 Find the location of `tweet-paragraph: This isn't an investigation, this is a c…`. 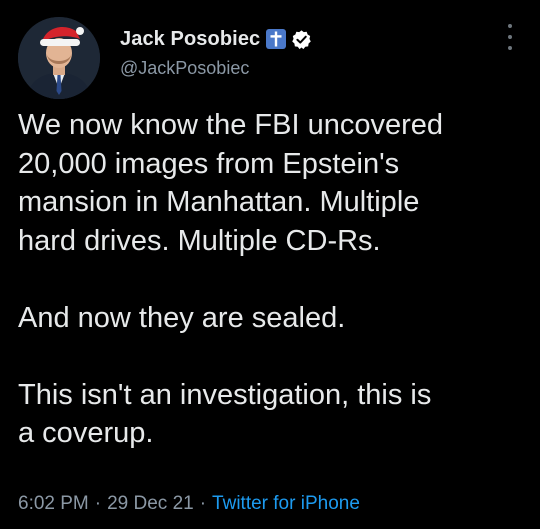

tweet-paragraph: This isn't an investigation, this is a c… is located at coordinates (225, 414).